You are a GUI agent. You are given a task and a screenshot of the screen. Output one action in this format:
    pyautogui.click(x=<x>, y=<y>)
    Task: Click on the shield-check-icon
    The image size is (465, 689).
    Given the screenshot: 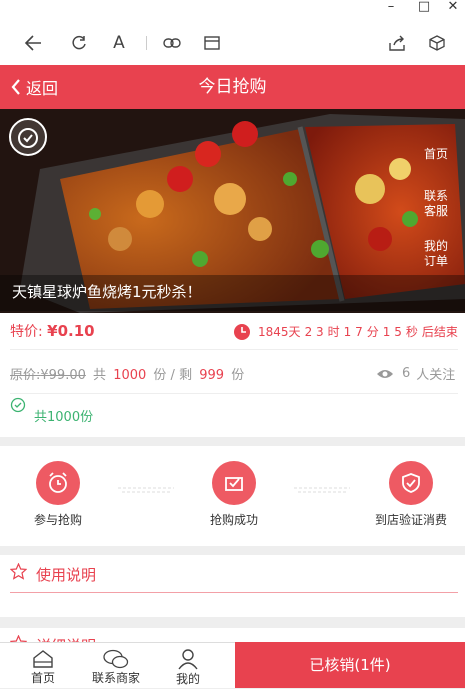 What is the action you would take?
    pyautogui.click(x=411, y=483)
    